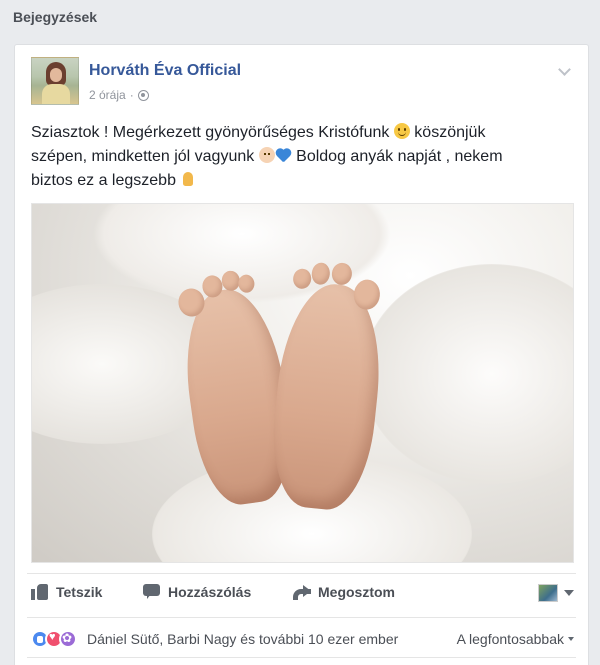  I want to click on post-timestamp: 2 órája, so click(107, 95).